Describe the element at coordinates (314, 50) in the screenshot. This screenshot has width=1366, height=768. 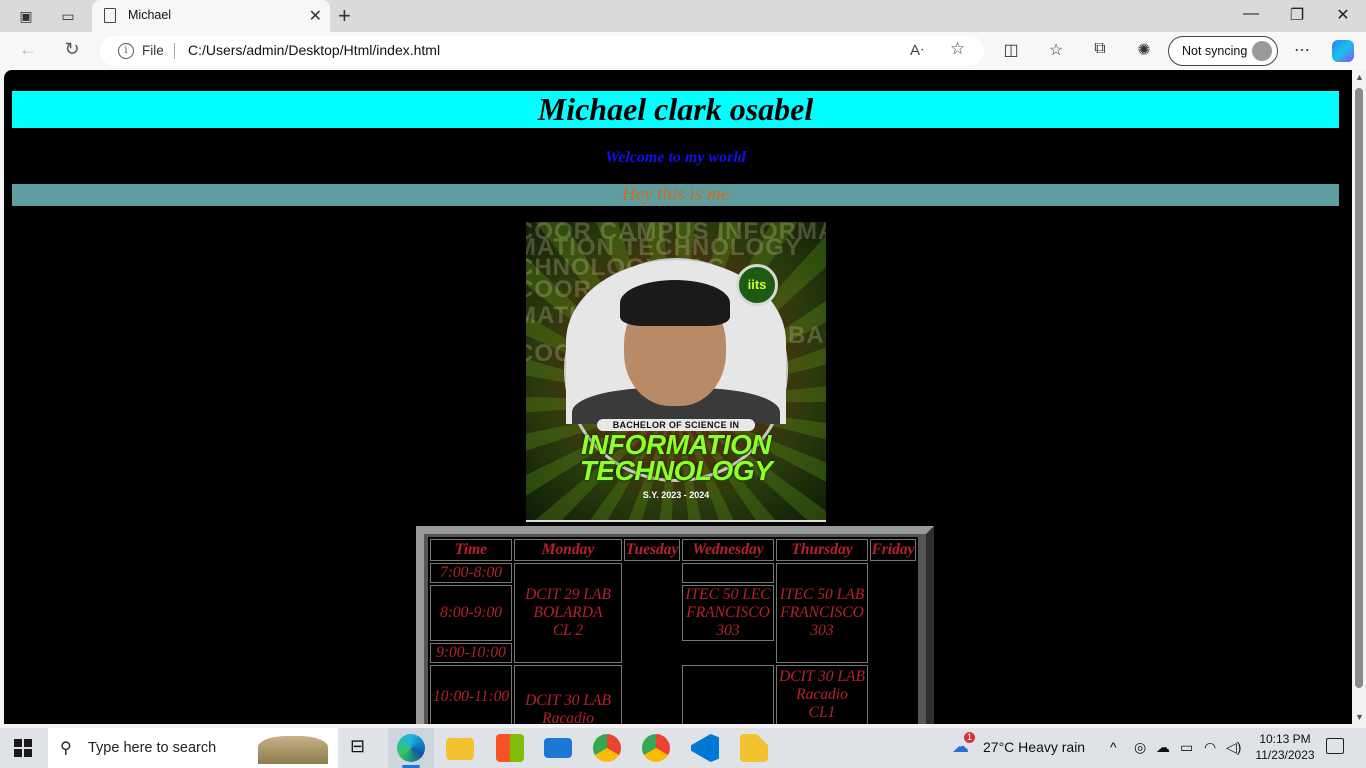
I see `url-text: C:/Users/admin/Desktop/Html/index.html` at that location.